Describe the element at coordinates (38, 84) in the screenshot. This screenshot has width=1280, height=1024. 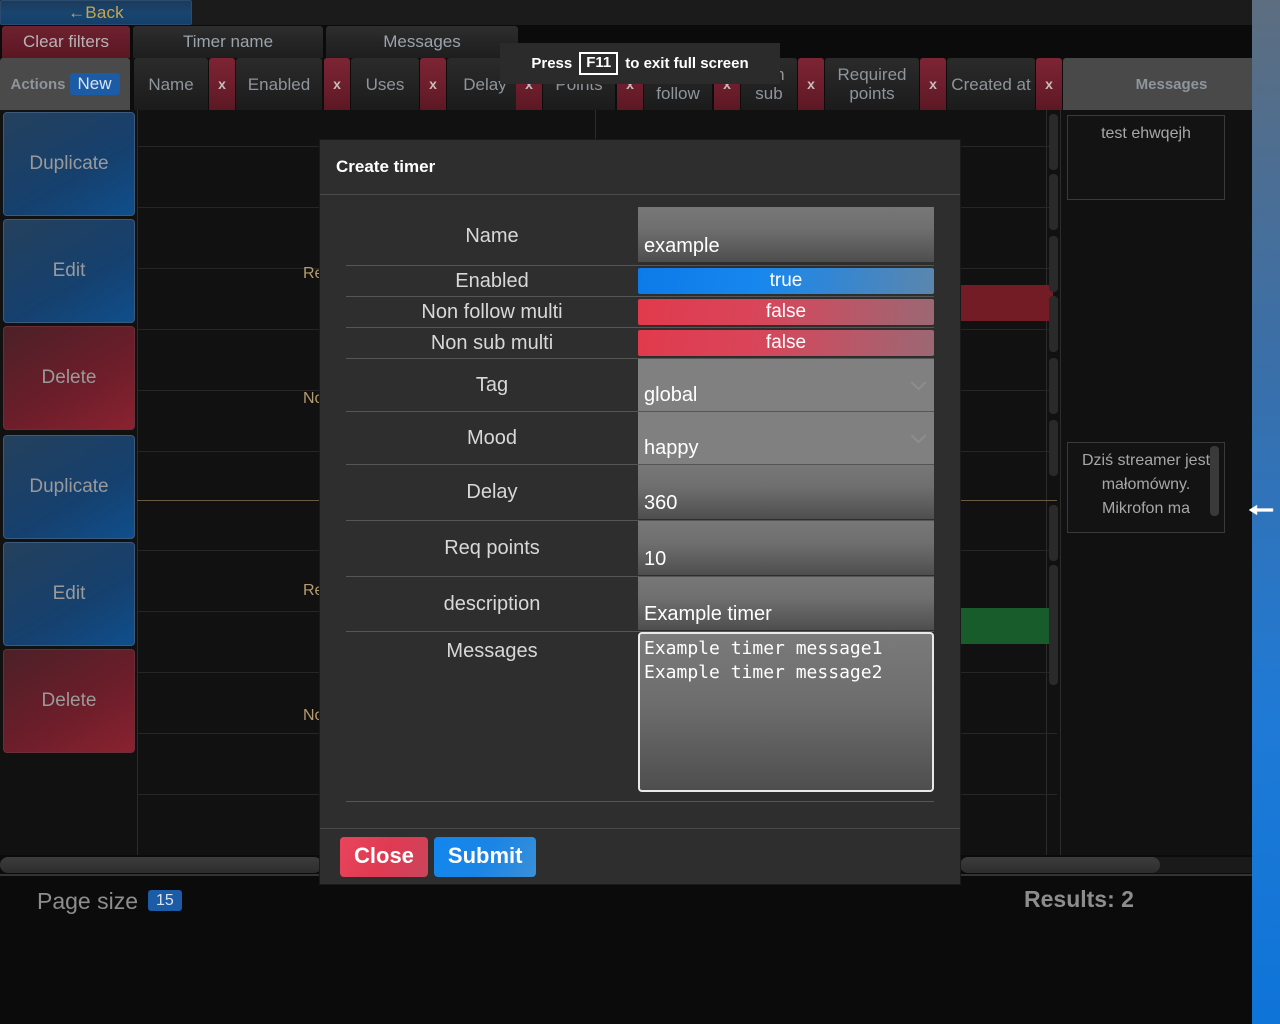
I see `actions-label: Actions` at that location.